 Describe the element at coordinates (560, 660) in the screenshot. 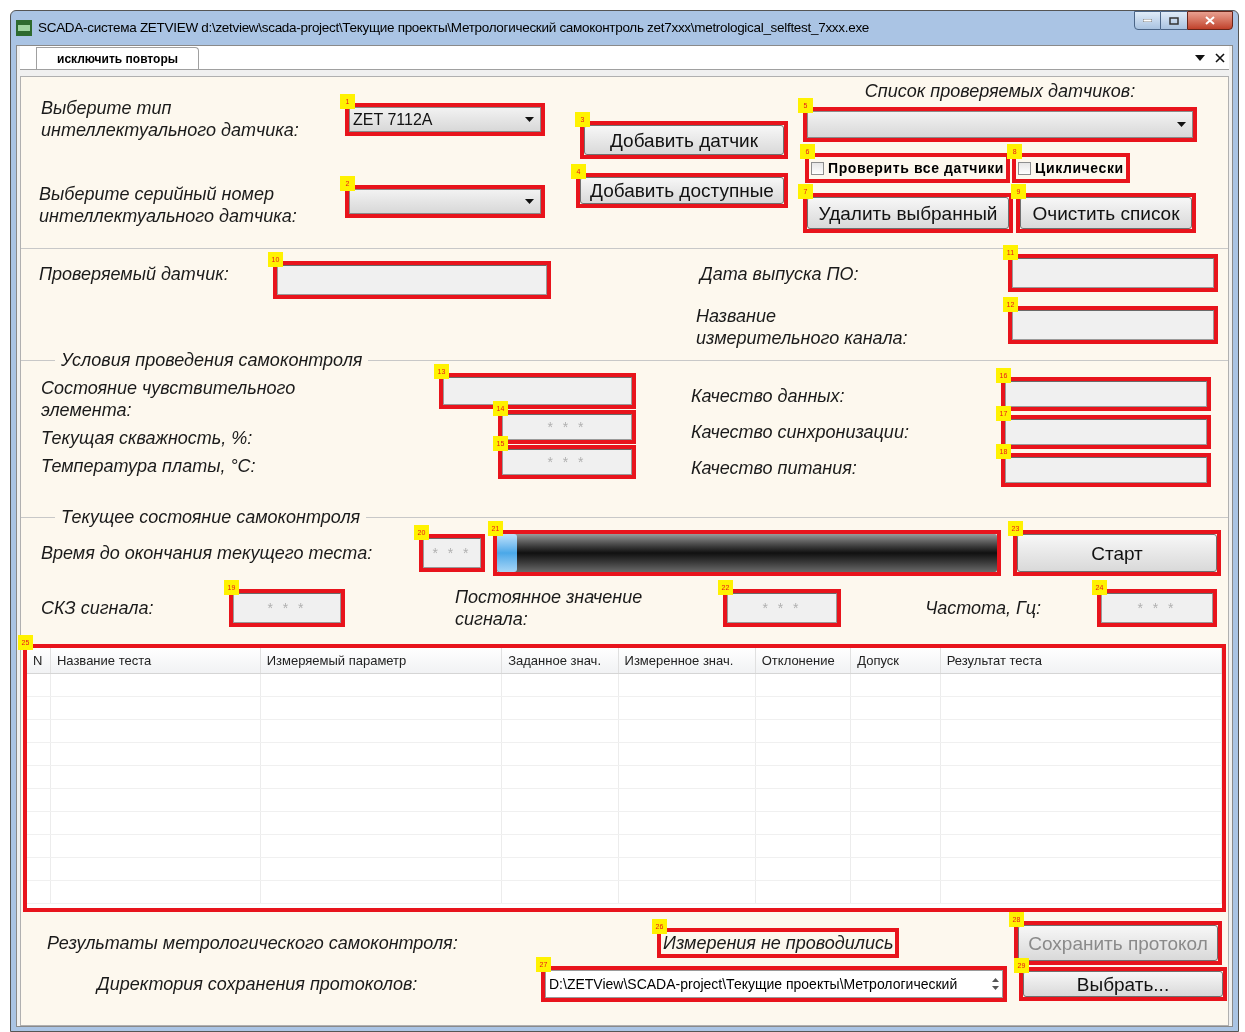

I see `column-header: Заданное знач.` at that location.